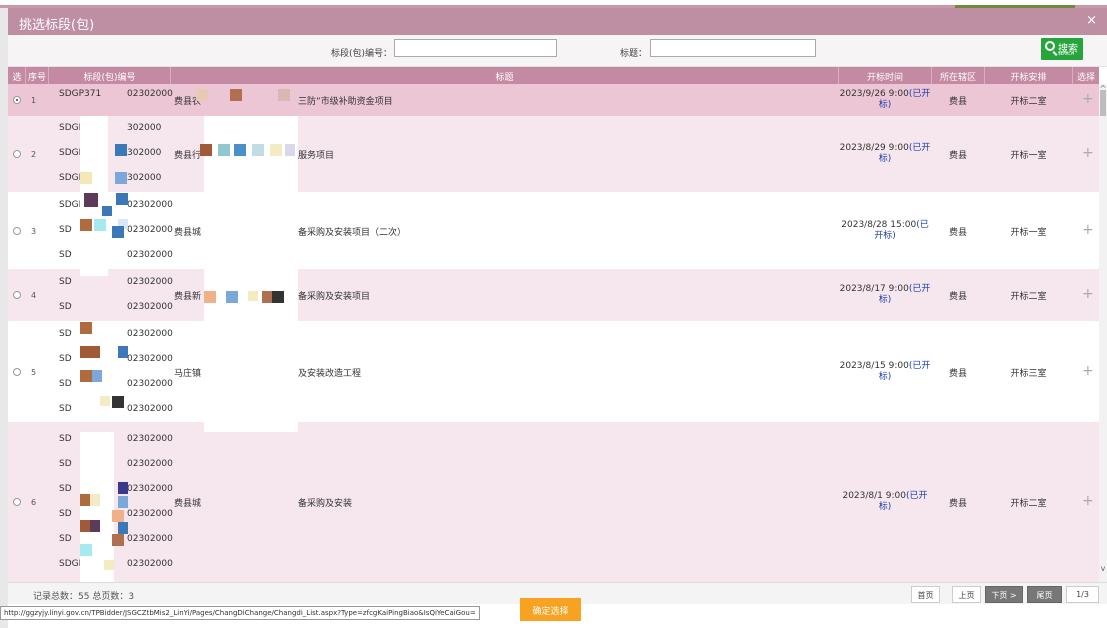 This screenshot has width=1107, height=628. Describe the element at coordinates (874, 289) in the screenshot. I see `open-time-text: 2023/8/17 9:00` at that location.